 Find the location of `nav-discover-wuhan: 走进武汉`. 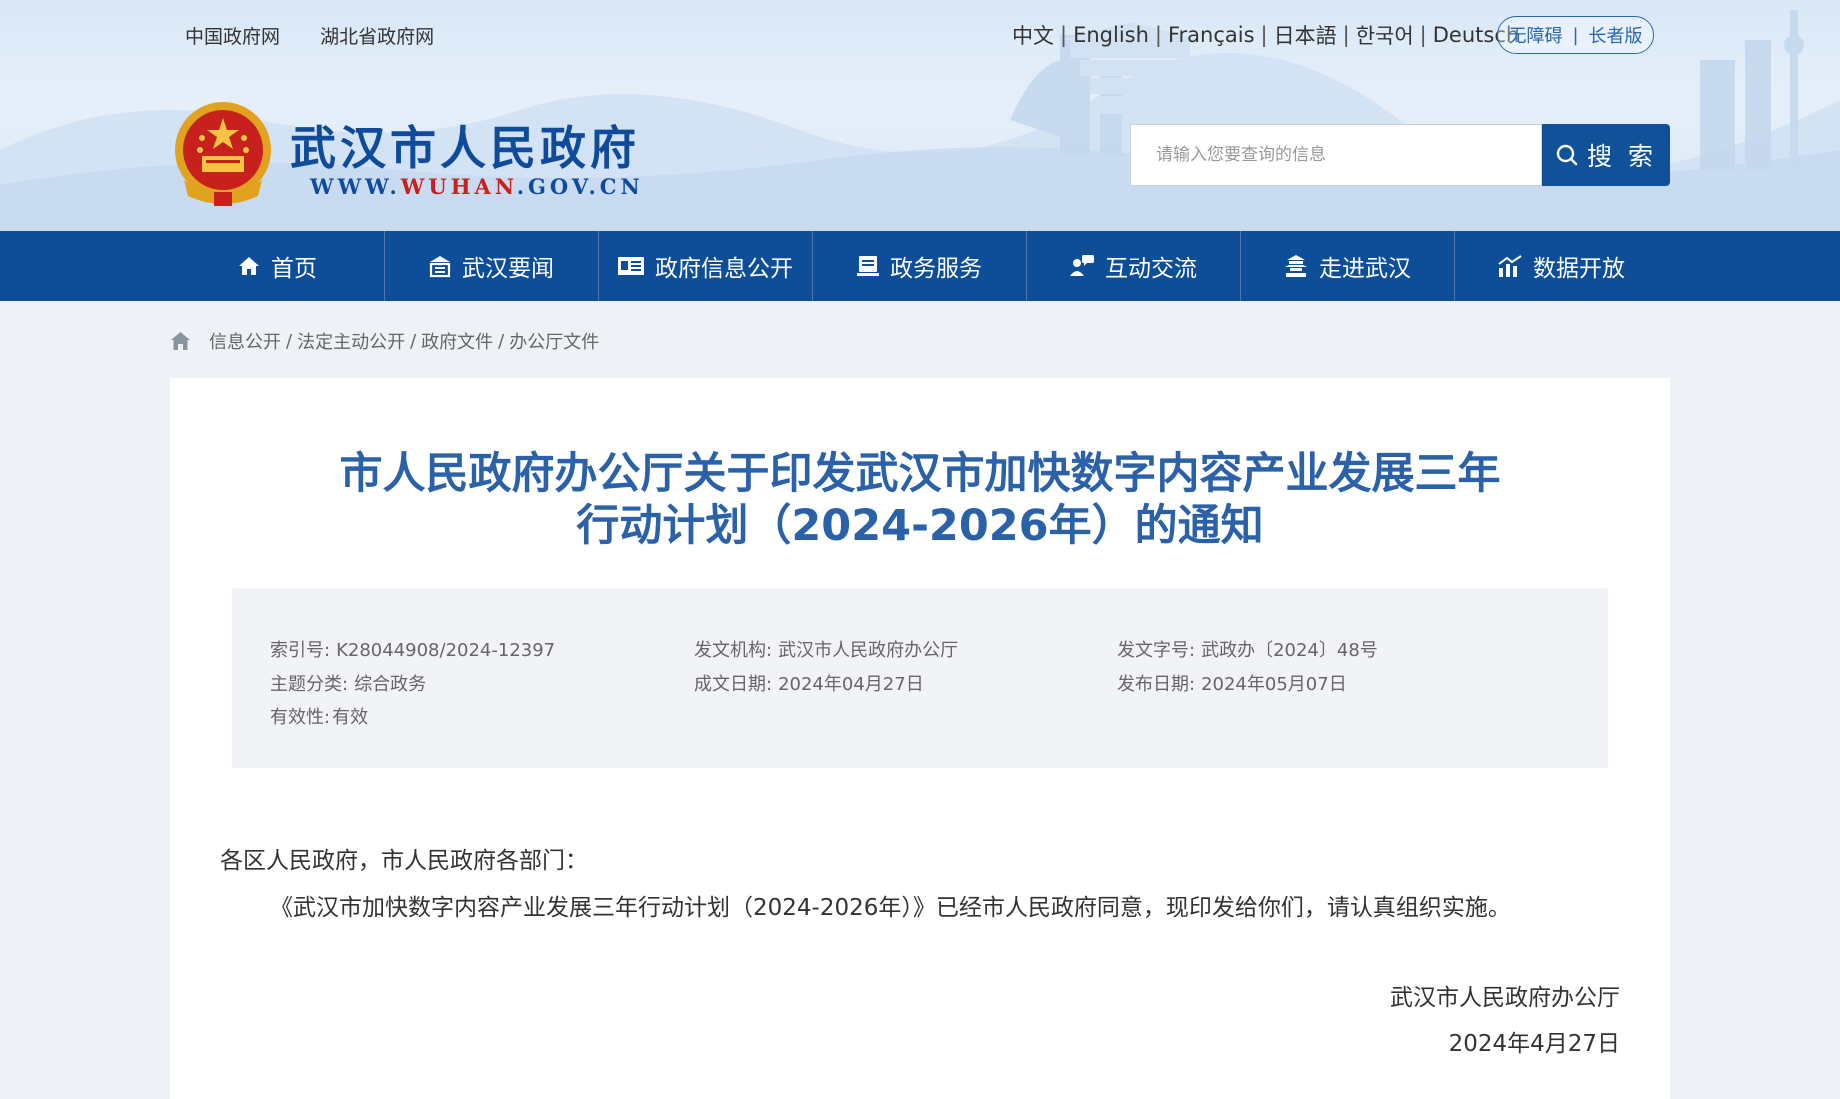

nav-discover-wuhan: 走进武汉 is located at coordinates (1347, 266).